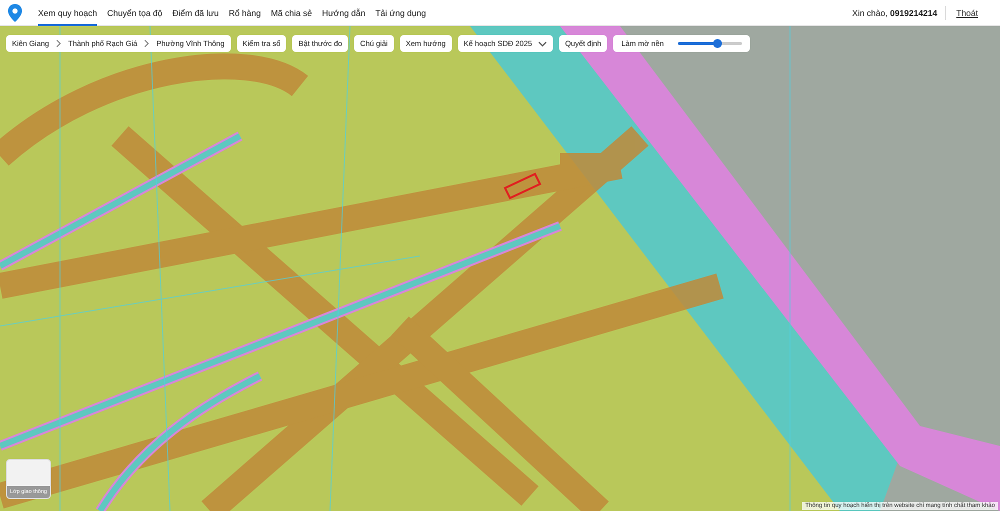 This screenshot has height=511, width=1000. Describe the element at coordinates (967, 13) in the screenshot. I see `logout-link: Thoát` at that location.